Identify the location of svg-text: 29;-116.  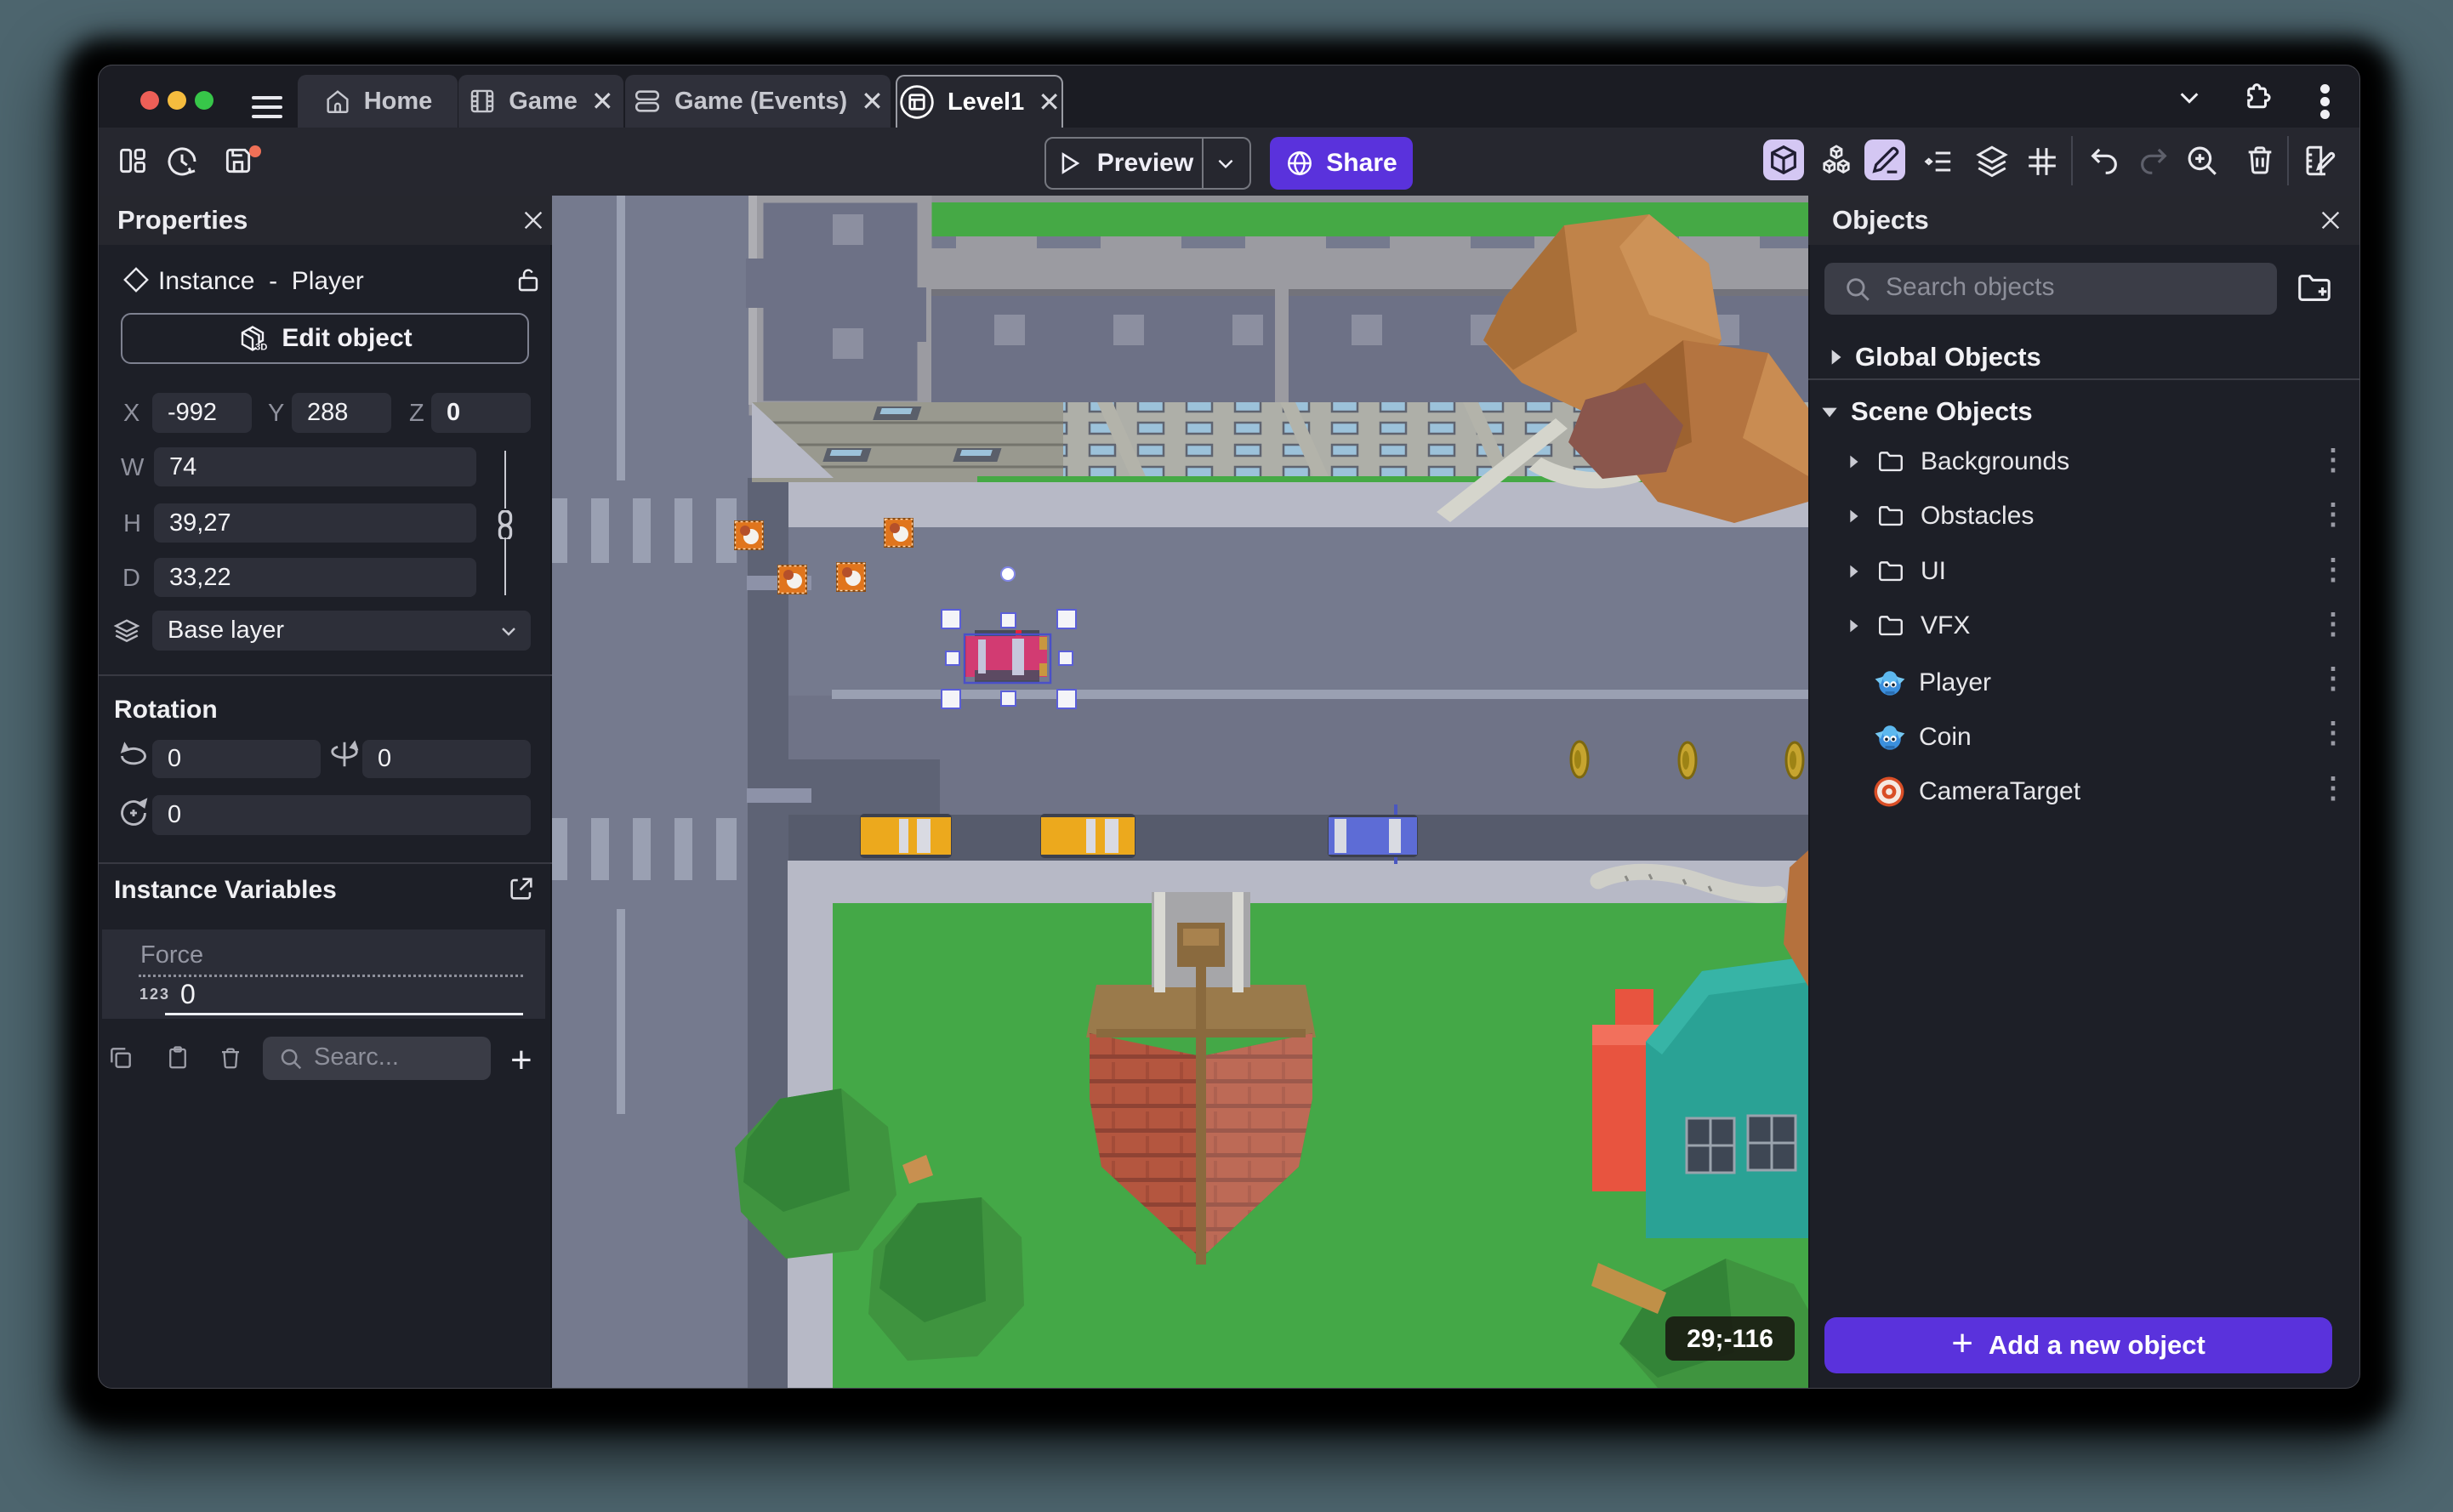
(1730, 1339).